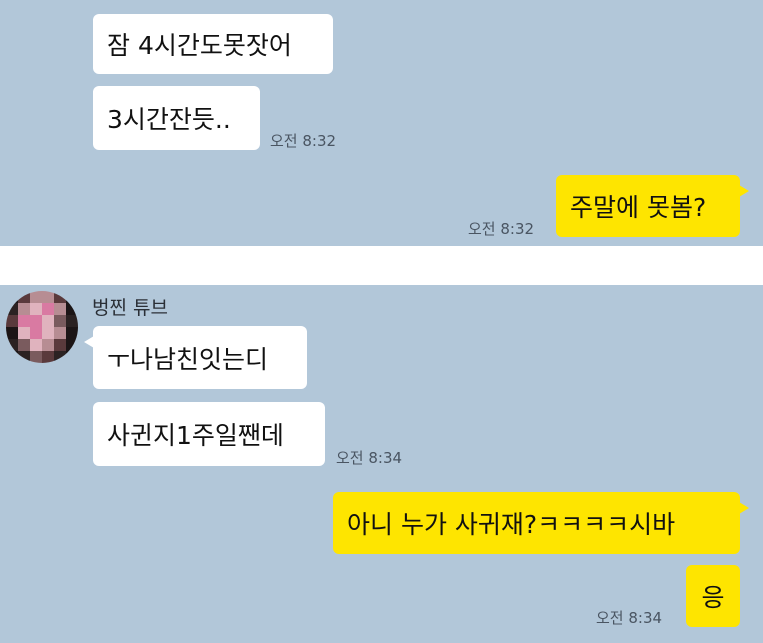 Image resolution: width=763 pixels, height=643 pixels. I want to click on message-bubble-incoming: 3시간잔듯.., so click(176, 118).